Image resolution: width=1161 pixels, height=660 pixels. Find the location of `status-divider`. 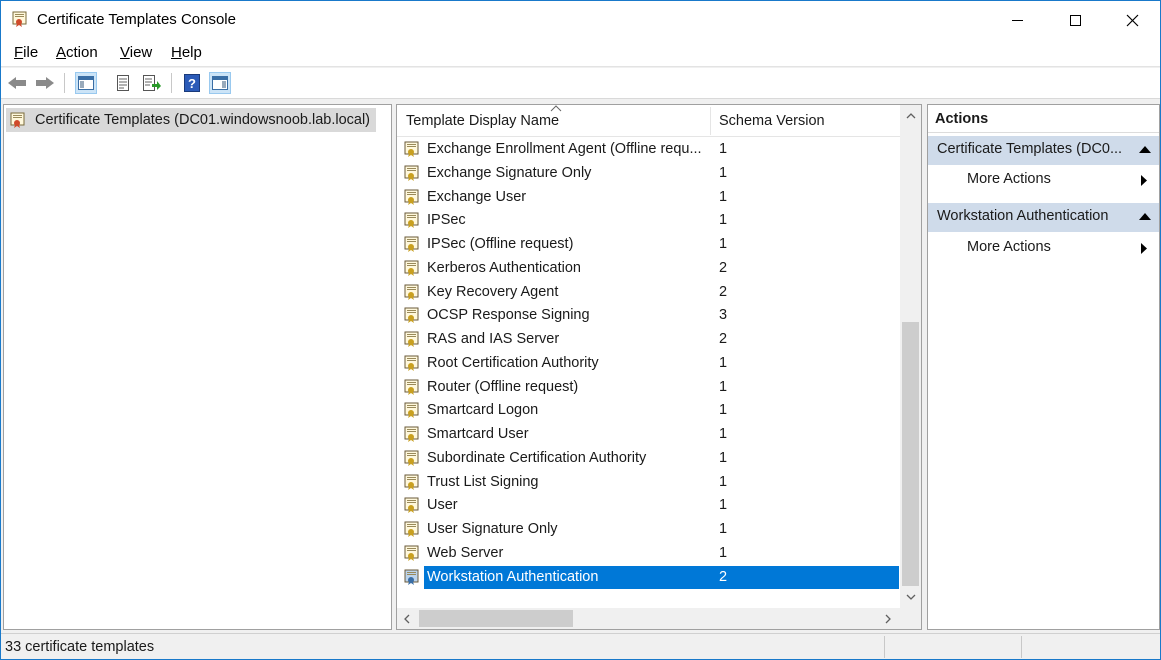

status-divider is located at coordinates (1021, 647).